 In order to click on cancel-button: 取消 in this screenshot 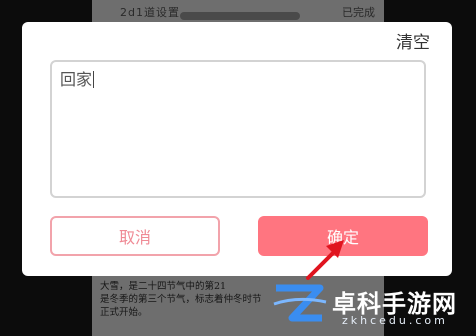, I will do `click(135, 236)`.